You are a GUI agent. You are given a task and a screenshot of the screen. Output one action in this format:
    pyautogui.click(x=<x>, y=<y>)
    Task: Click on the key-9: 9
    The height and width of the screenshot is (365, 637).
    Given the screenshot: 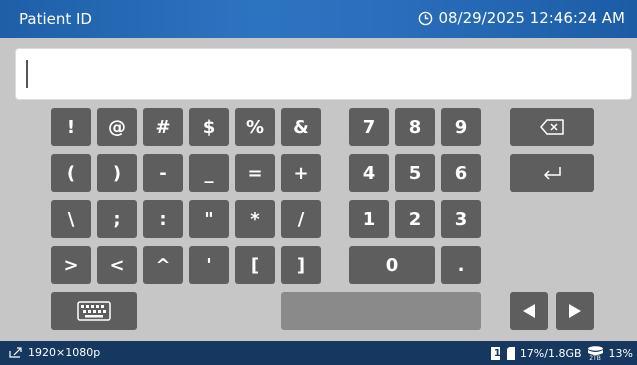 What is the action you would take?
    pyautogui.click(x=461, y=127)
    